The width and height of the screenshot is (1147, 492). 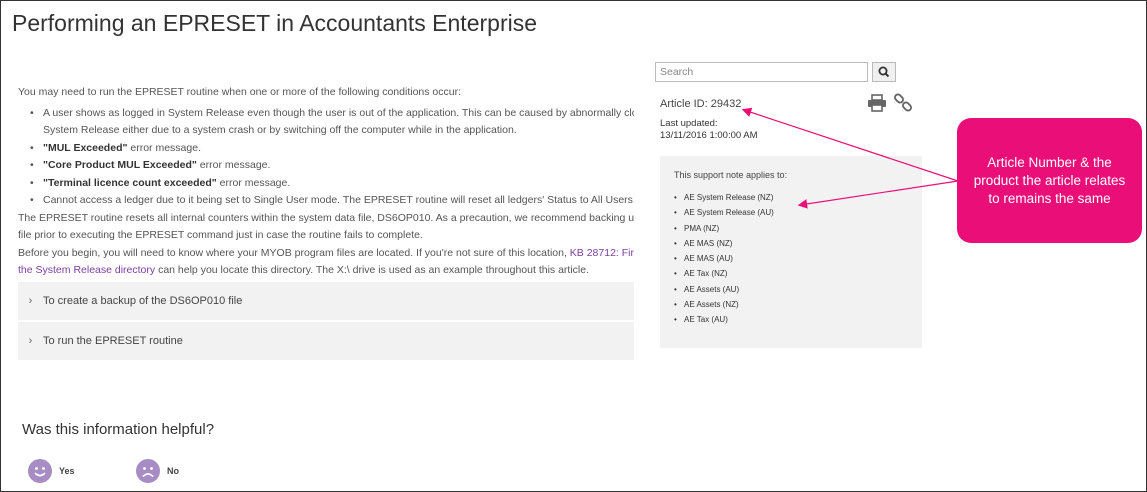 I want to click on search-input, so click(x=761, y=72).